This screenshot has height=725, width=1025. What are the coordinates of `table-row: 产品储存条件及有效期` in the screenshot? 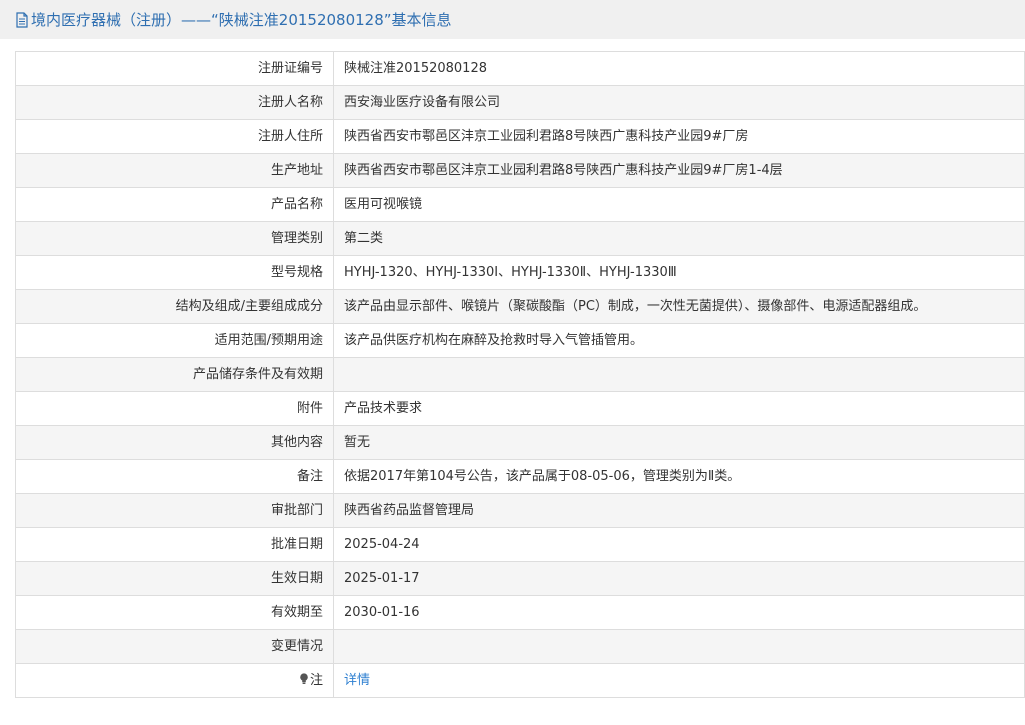 It's located at (520, 374).